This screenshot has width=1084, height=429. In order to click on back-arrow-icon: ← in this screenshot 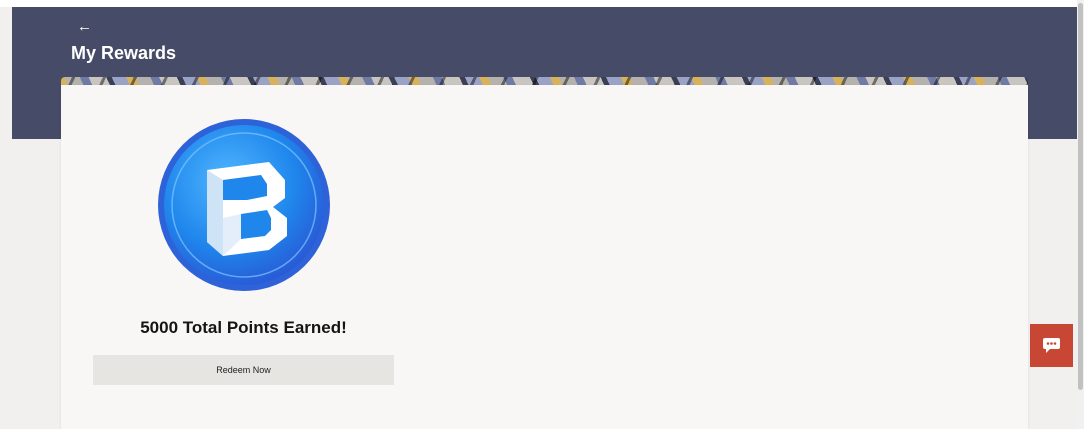, I will do `click(84, 27)`.